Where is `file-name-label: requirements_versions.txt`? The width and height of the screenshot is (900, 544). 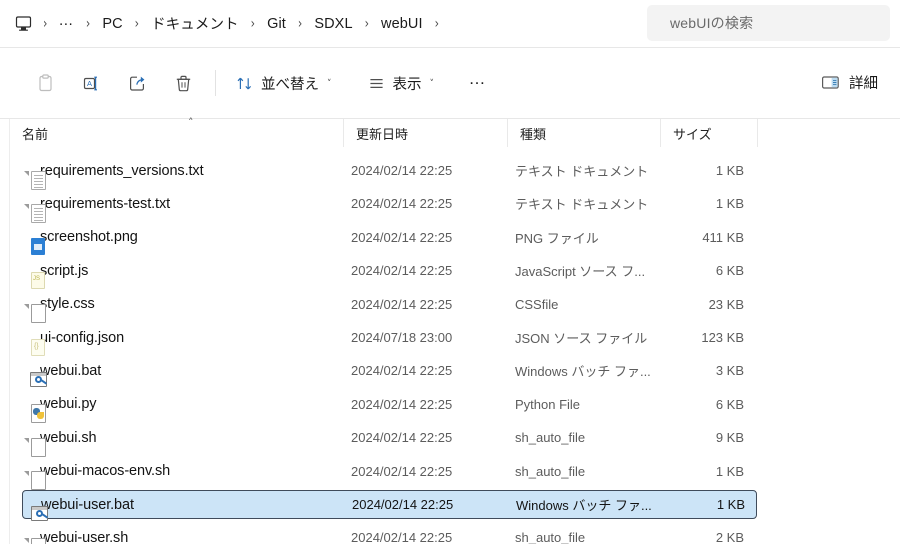
file-name-label: requirements_versions.txt is located at coordinates (122, 170).